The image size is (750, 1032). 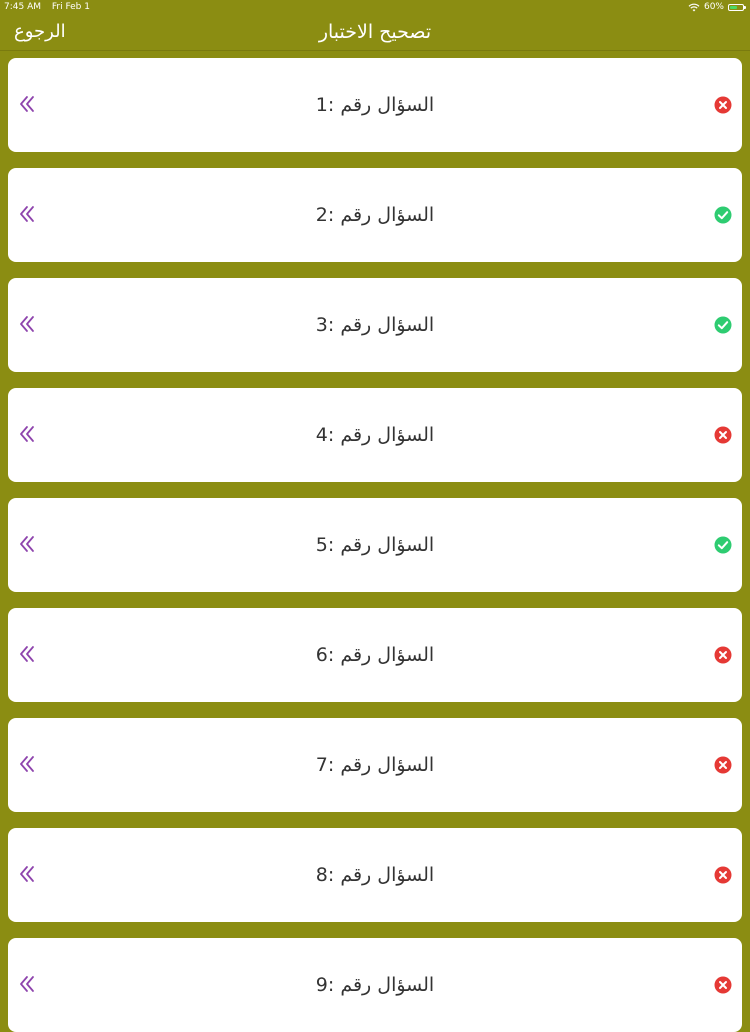 What do you see at coordinates (734, 7) in the screenshot?
I see `battery-fill` at bounding box center [734, 7].